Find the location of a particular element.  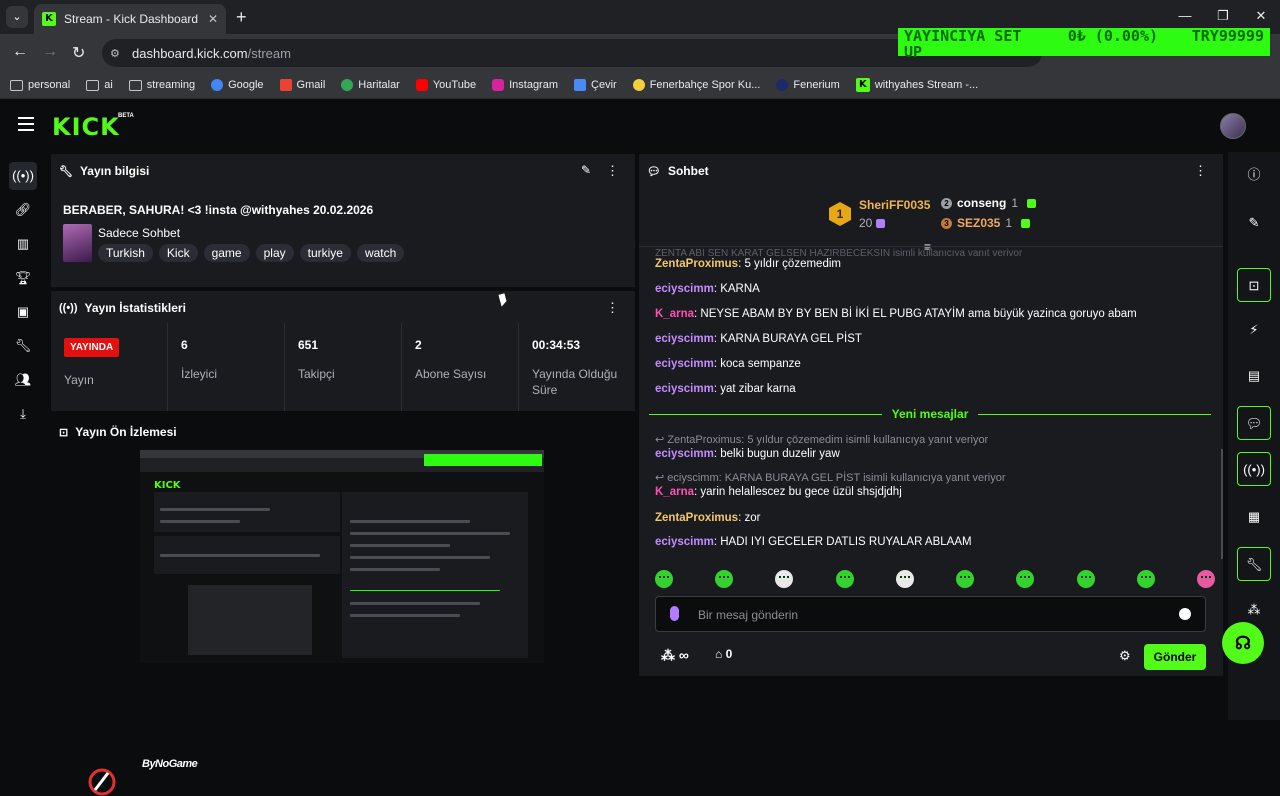

tag: turkiye is located at coordinates (325, 253).